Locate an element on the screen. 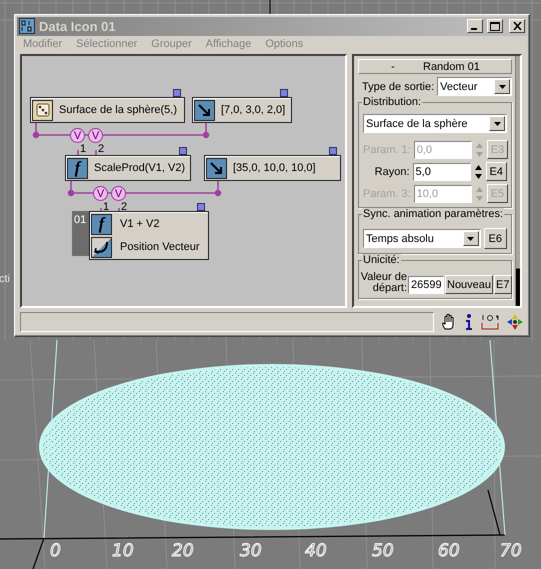  operator-node: Surface de la sphère(5,) is located at coordinates (107, 110).